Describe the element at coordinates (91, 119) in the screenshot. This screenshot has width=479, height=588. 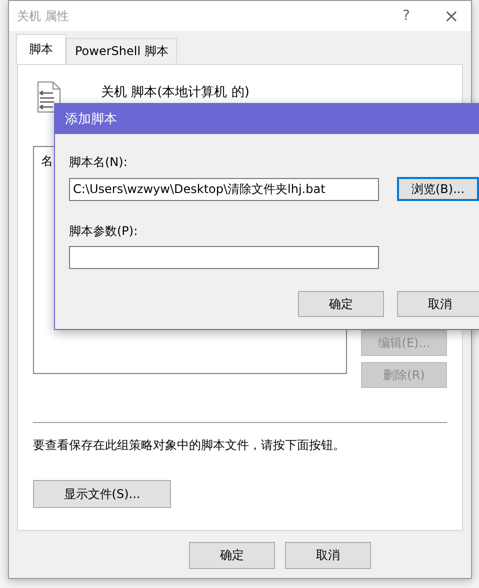
I see `dialog-title: 添加脚本` at that location.